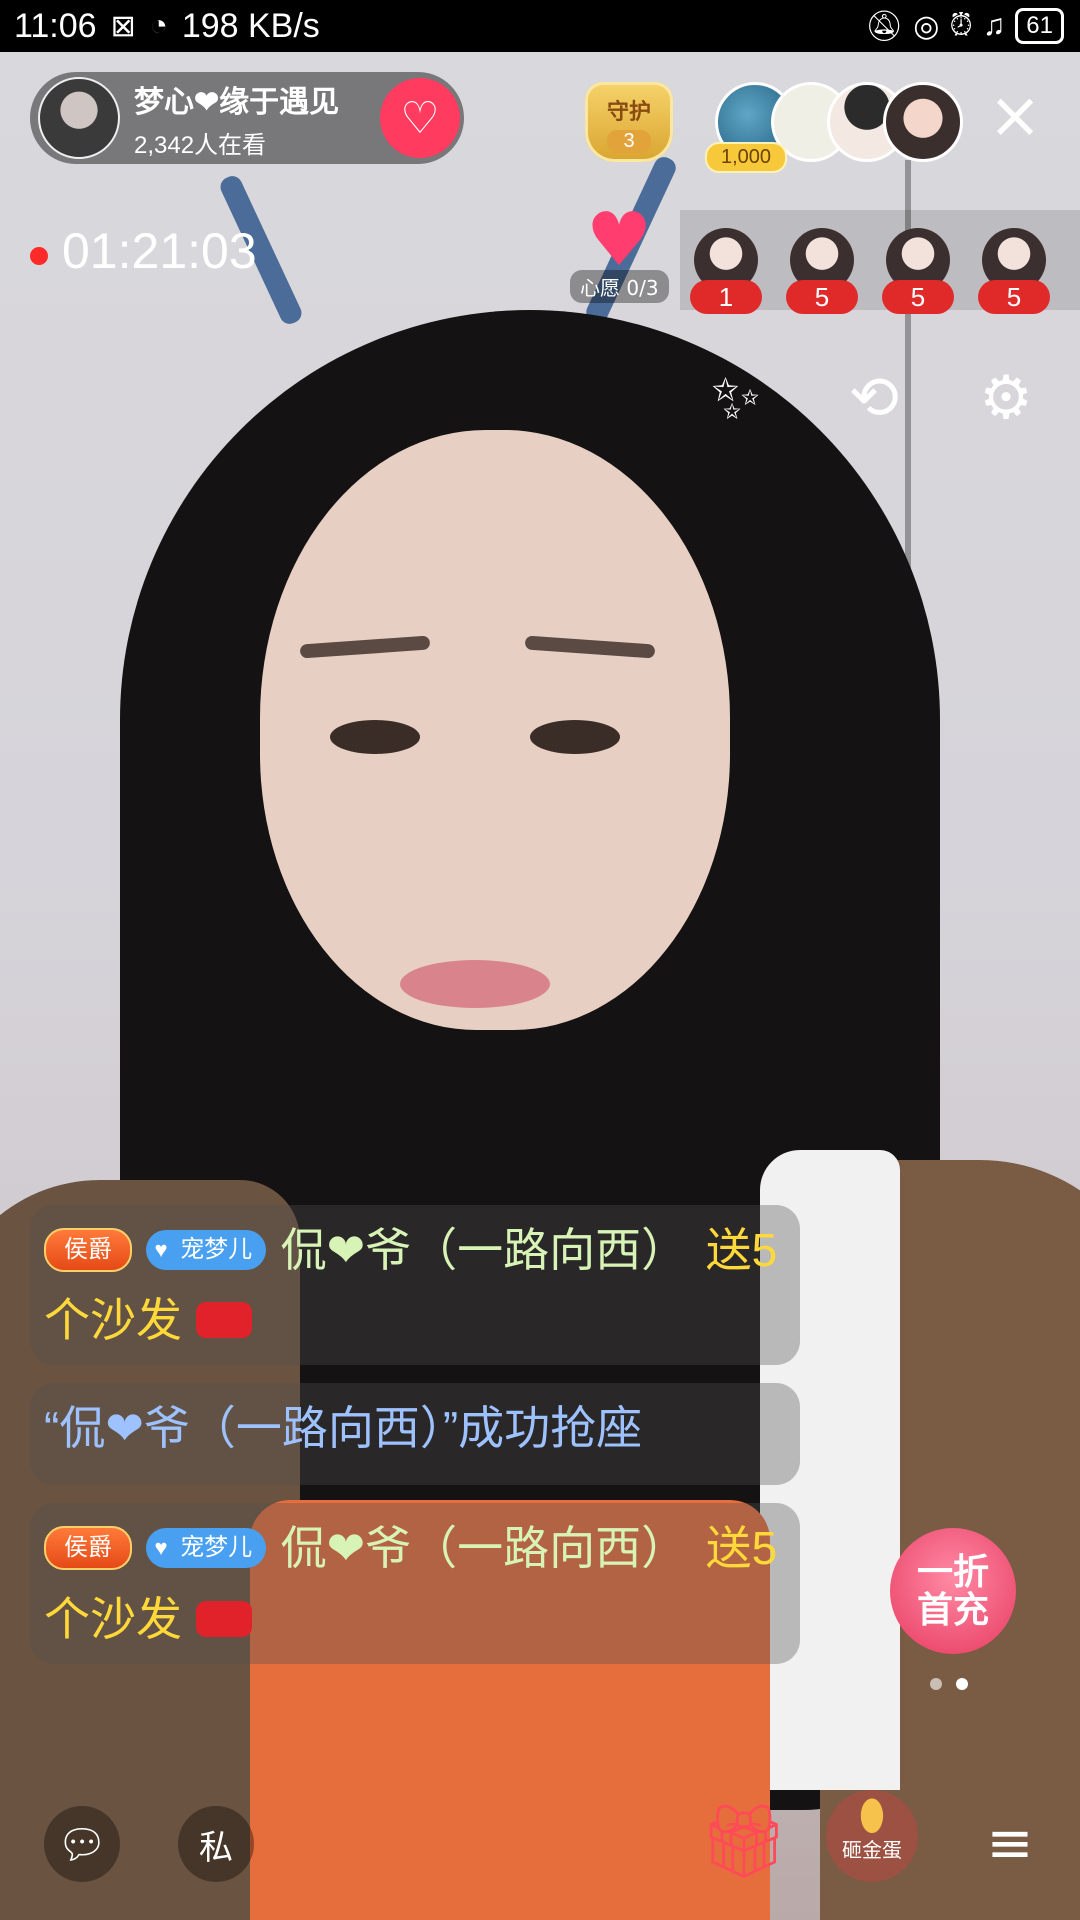  What do you see at coordinates (619, 240) in the screenshot?
I see `wish-heart-icon: ♥` at bounding box center [619, 240].